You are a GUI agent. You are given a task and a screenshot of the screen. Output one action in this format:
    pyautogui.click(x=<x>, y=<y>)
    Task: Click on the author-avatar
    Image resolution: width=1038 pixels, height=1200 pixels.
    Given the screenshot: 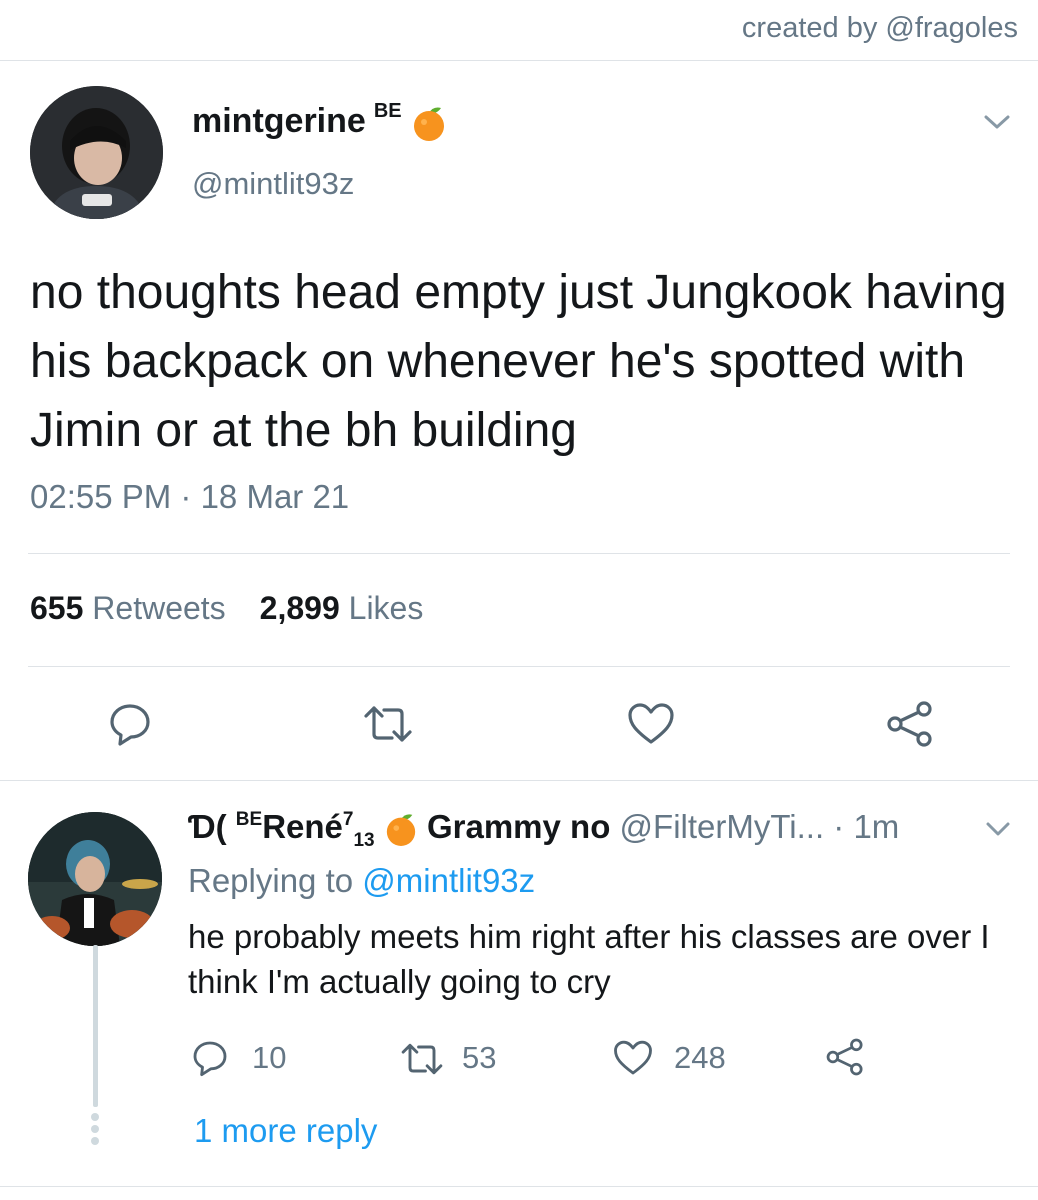 What is the action you would take?
    pyautogui.click(x=96, y=152)
    